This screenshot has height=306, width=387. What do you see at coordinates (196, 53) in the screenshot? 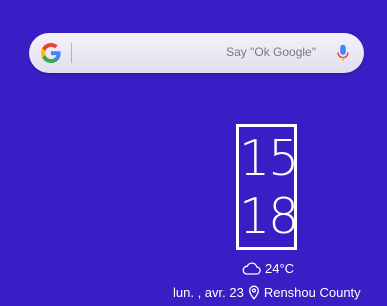
I see `google-search-bar: Say "Ok Google"` at bounding box center [196, 53].